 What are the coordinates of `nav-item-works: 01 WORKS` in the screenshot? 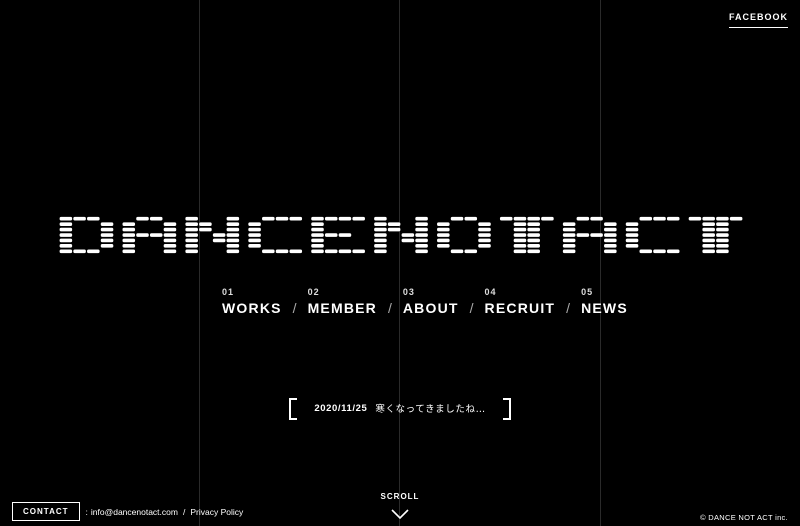 It's located at (252, 301).